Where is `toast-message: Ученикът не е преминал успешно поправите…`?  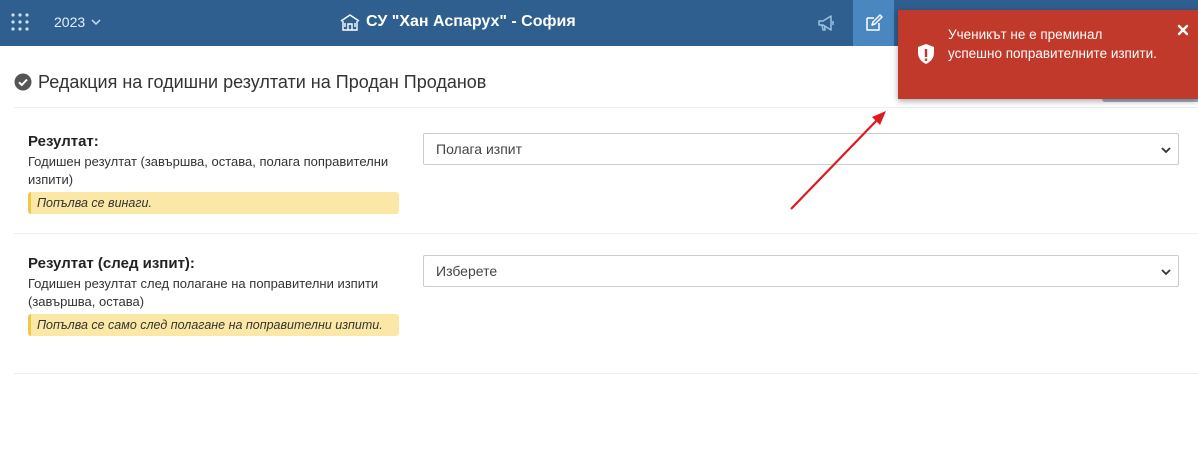 toast-message: Ученикът не е преминал успешно поправите… is located at coordinates (1052, 44).